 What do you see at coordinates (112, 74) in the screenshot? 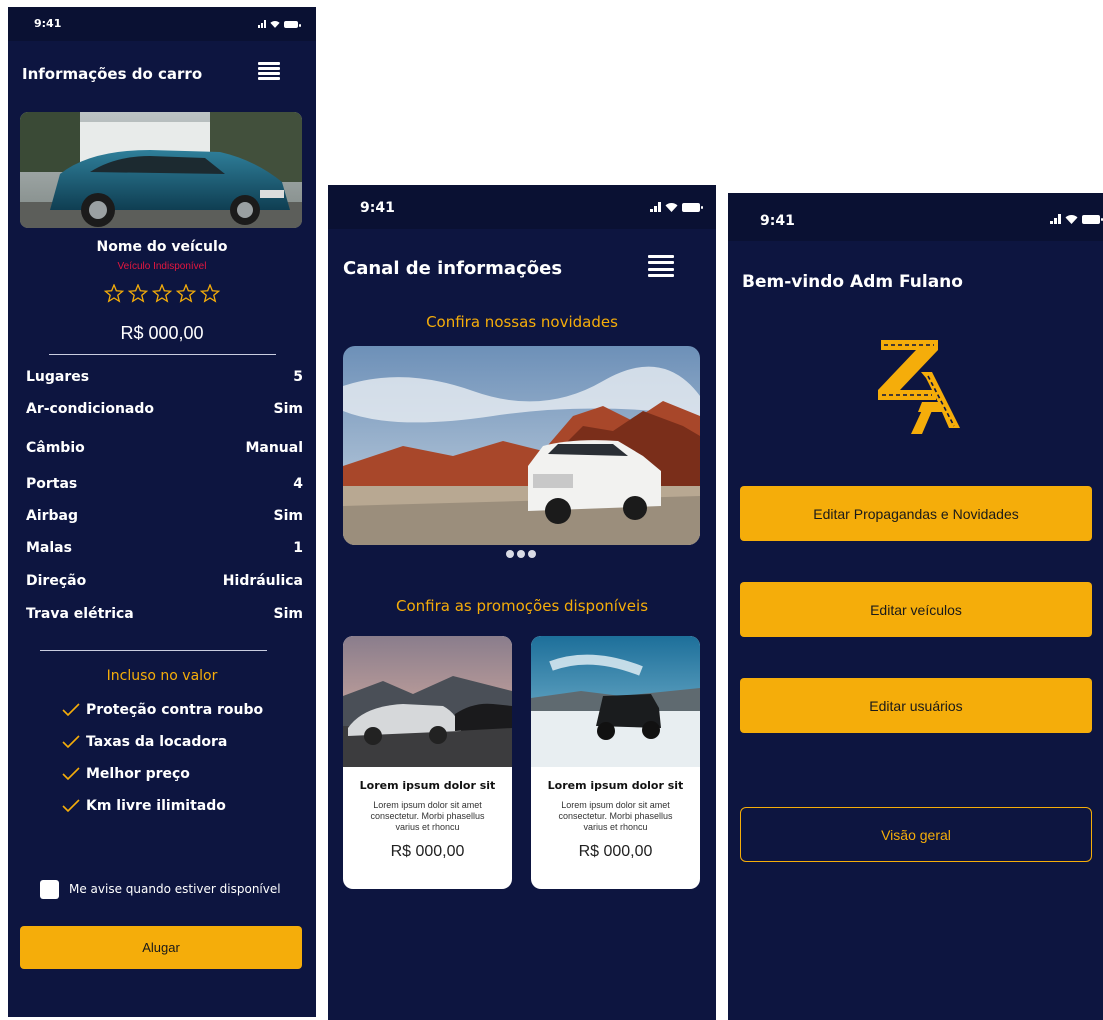
I see `page-title: Informações do carro` at bounding box center [112, 74].